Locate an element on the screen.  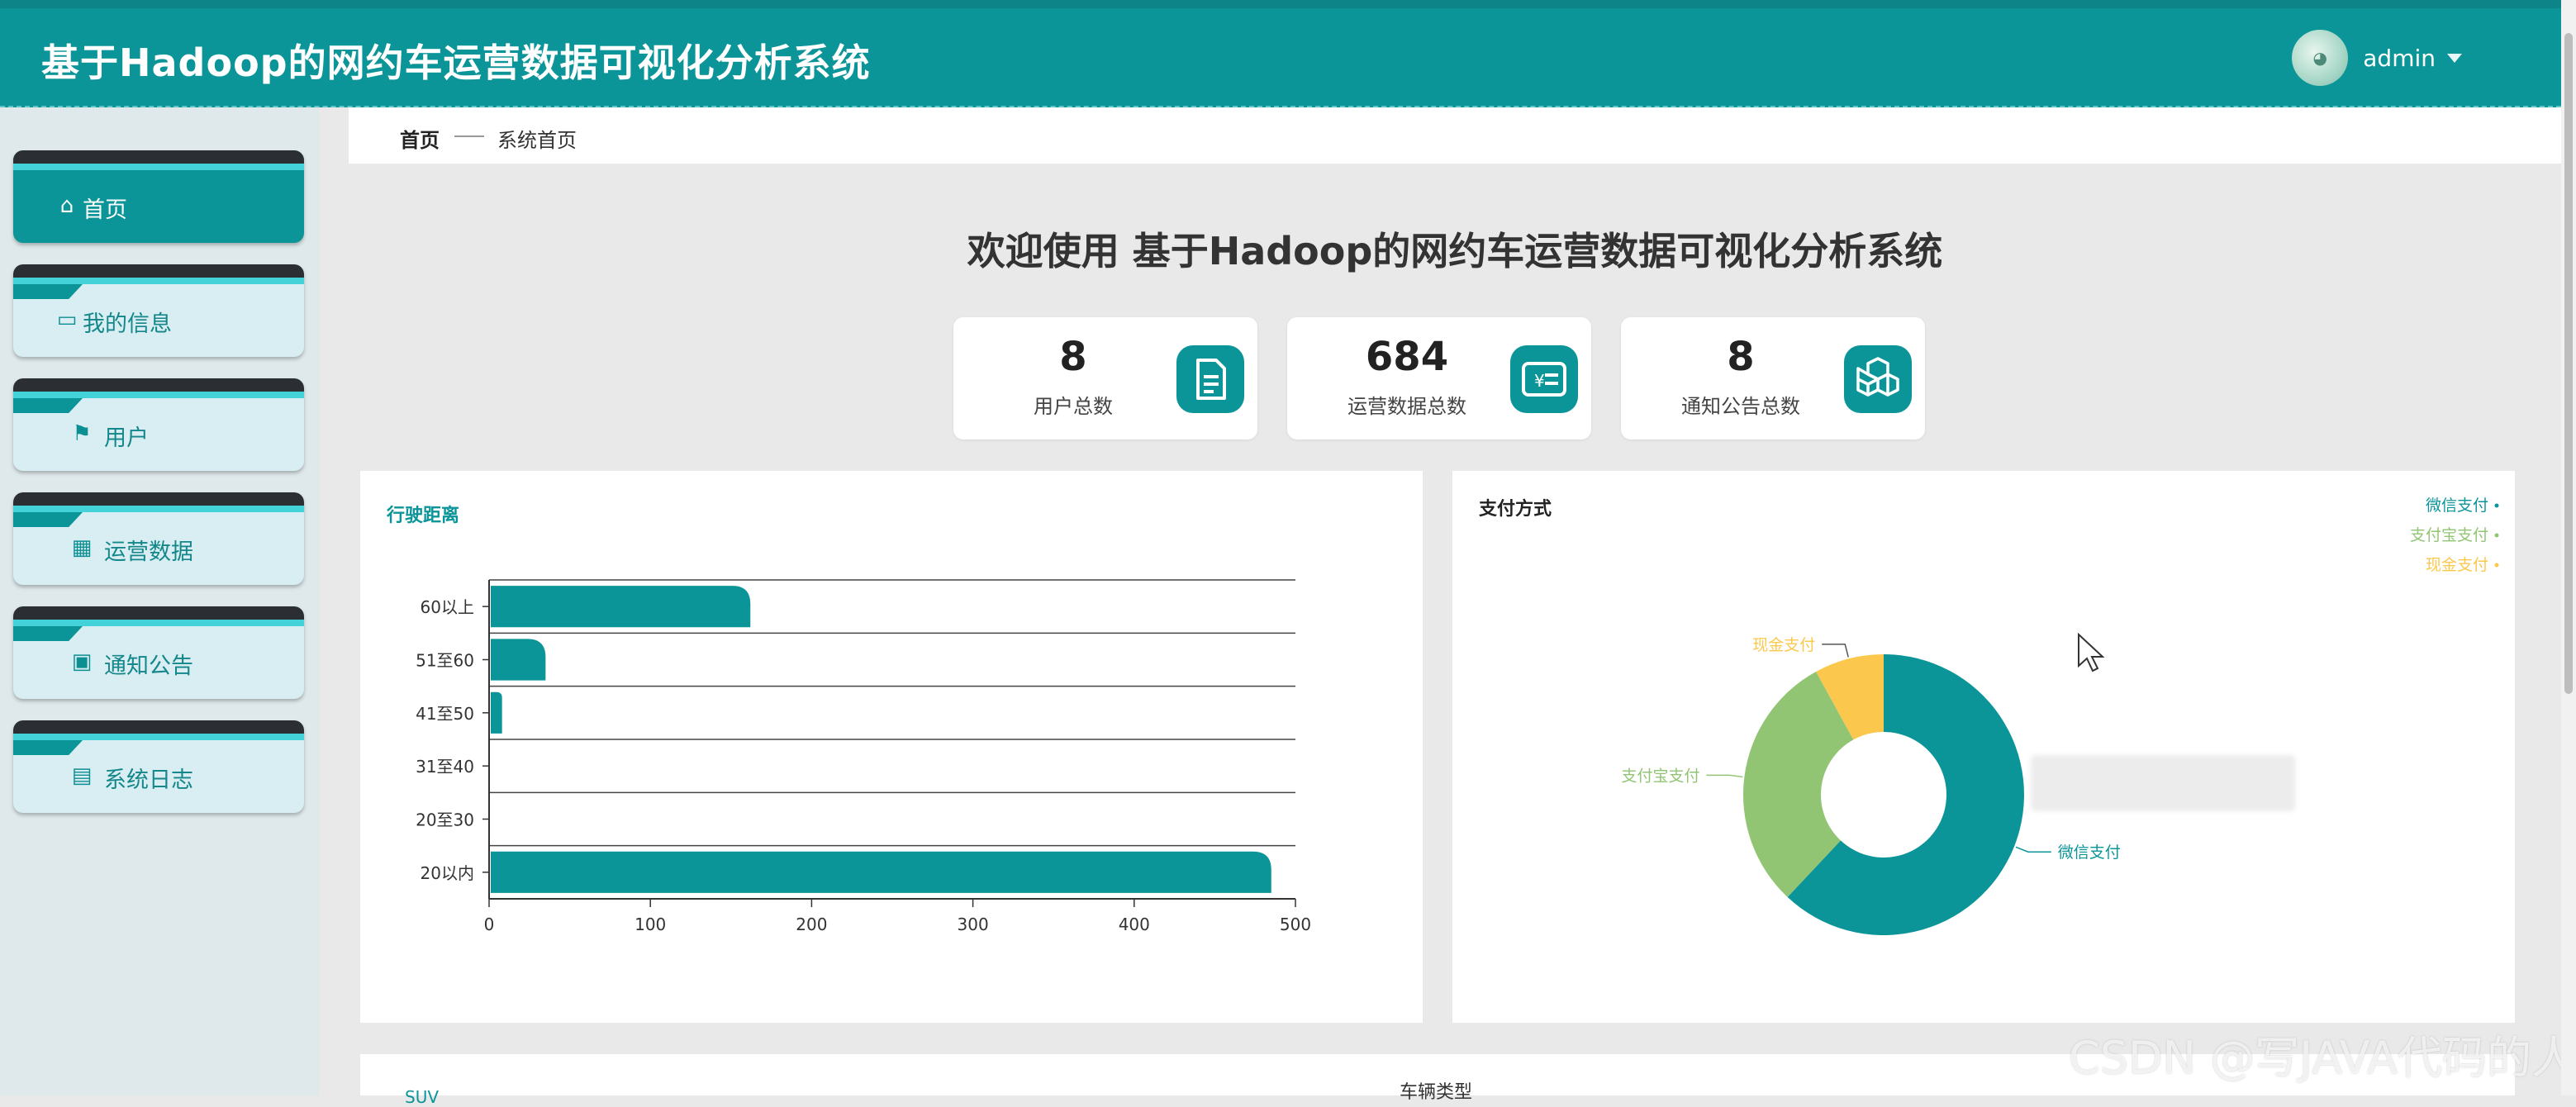
x-tick-label: 300 is located at coordinates (973, 924).